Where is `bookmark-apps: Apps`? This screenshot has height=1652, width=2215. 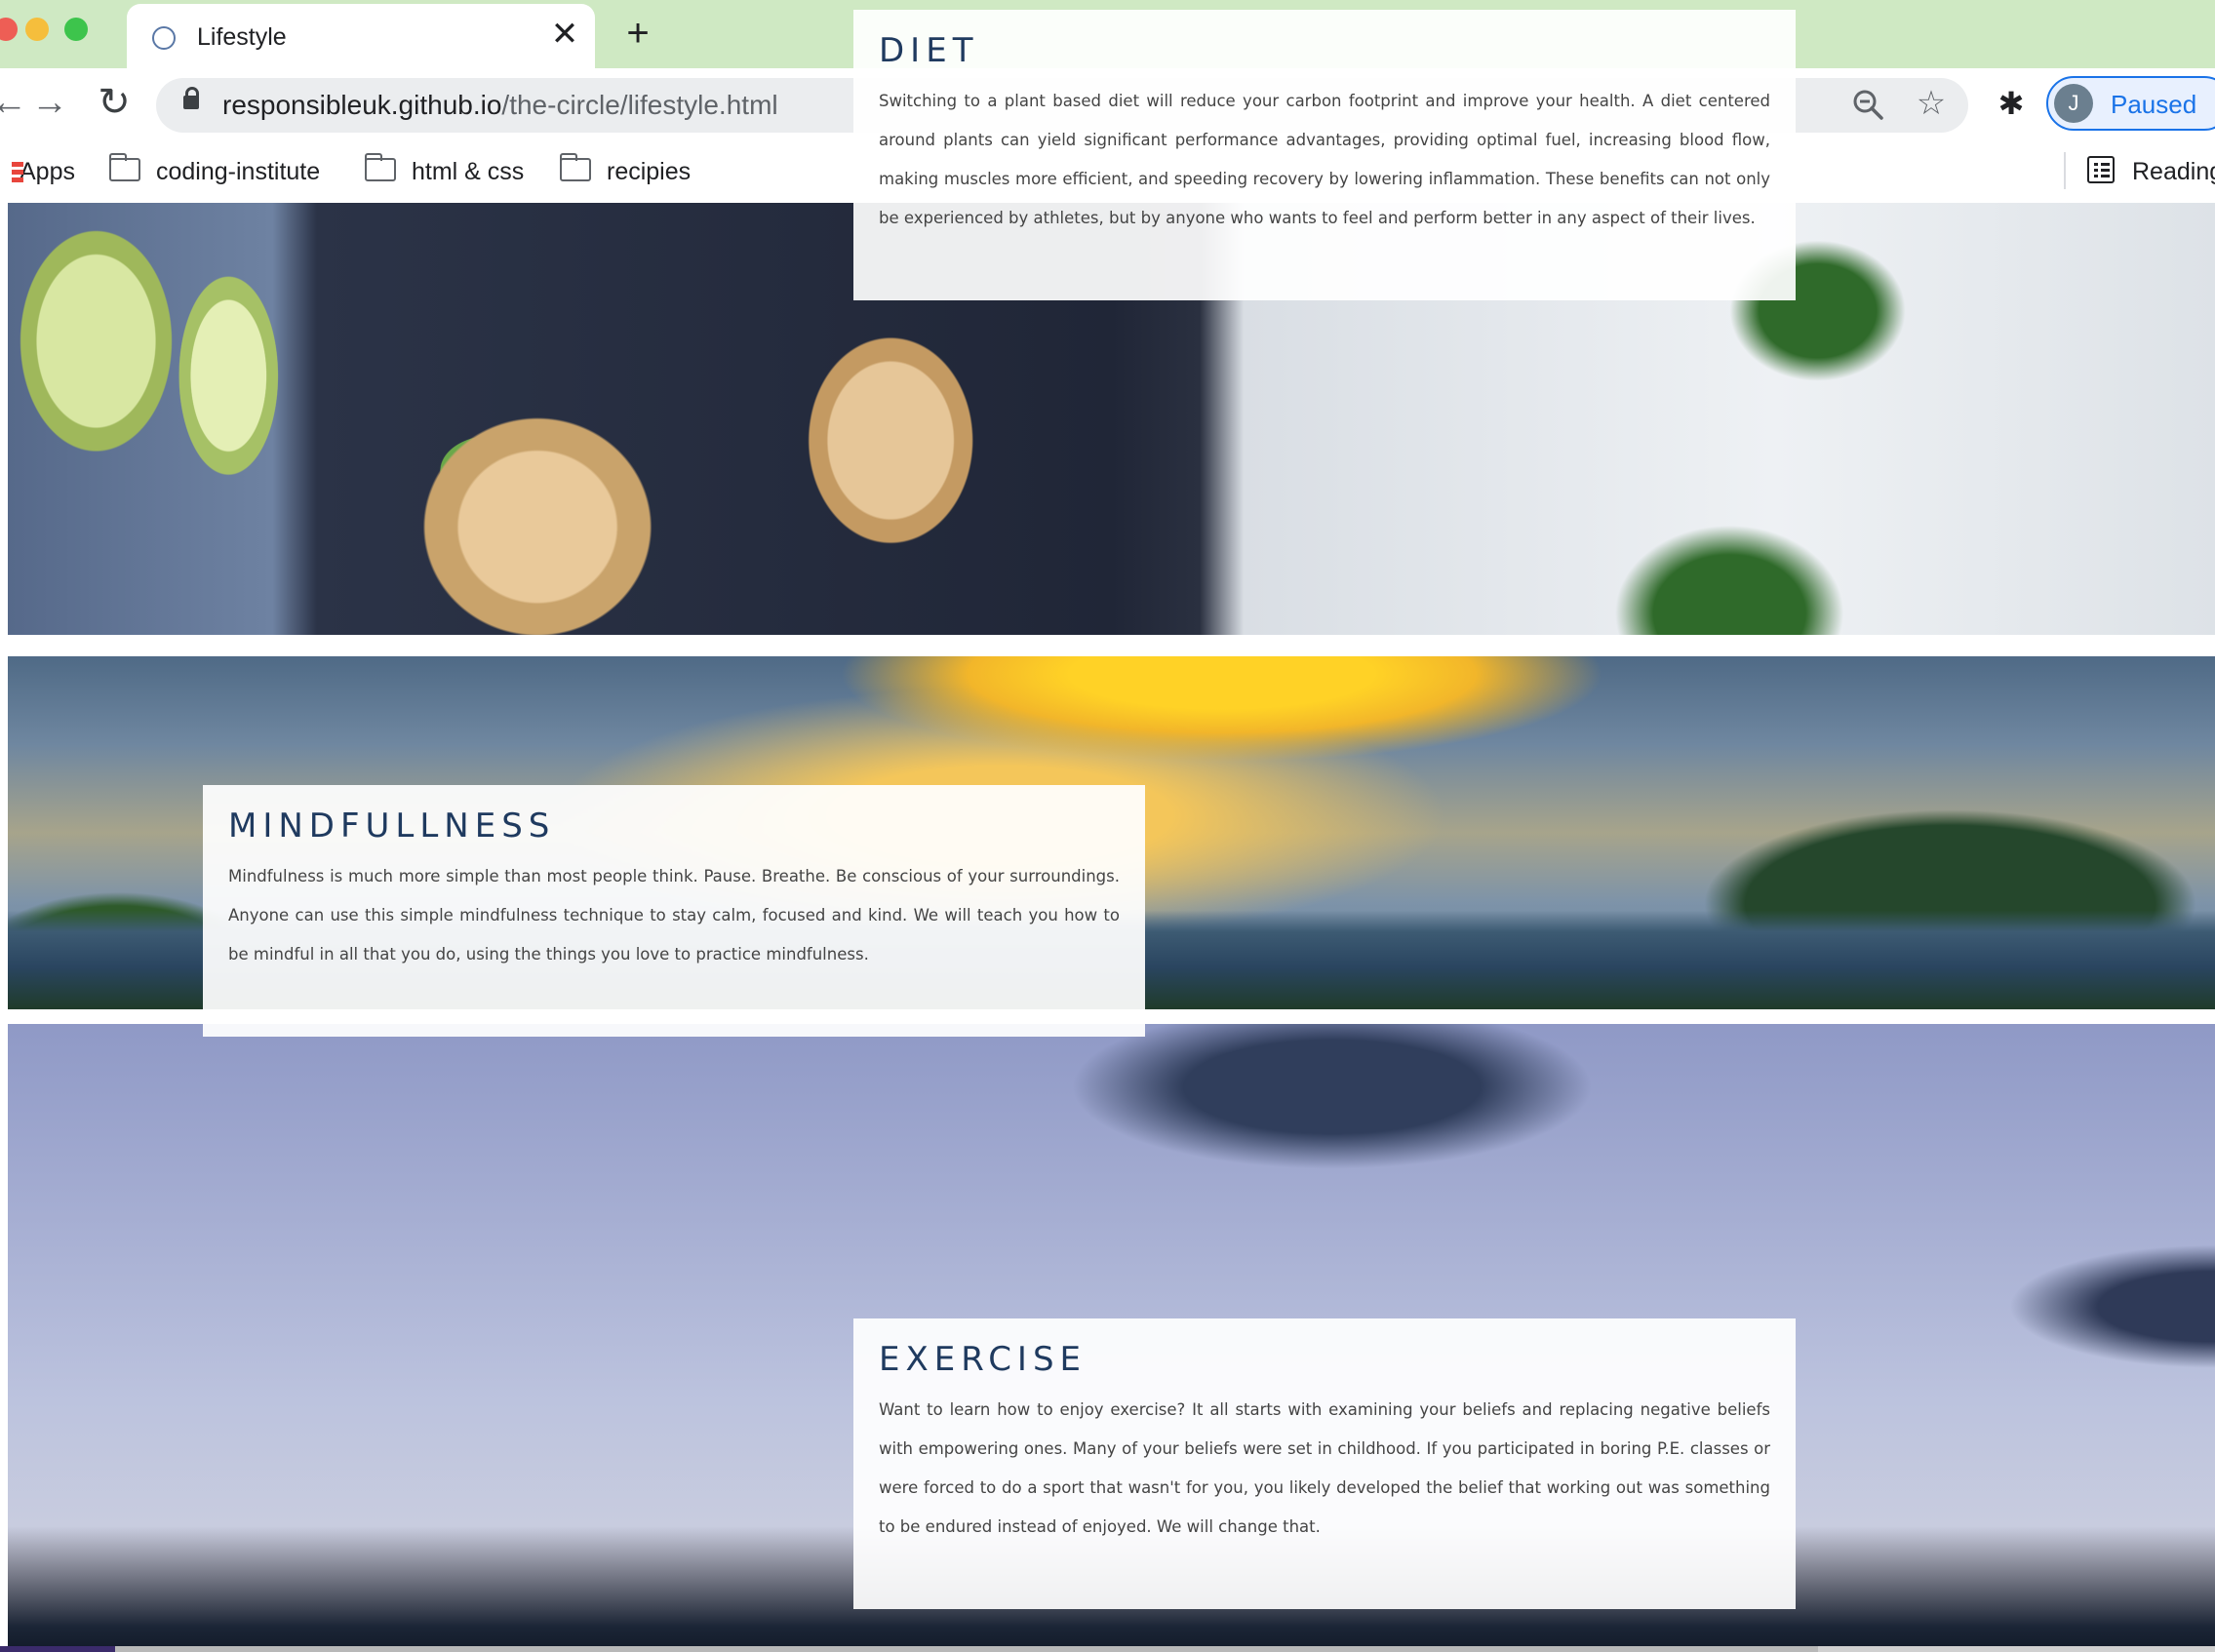
bookmark-apps: Apps is located at coordinates (43, 171).